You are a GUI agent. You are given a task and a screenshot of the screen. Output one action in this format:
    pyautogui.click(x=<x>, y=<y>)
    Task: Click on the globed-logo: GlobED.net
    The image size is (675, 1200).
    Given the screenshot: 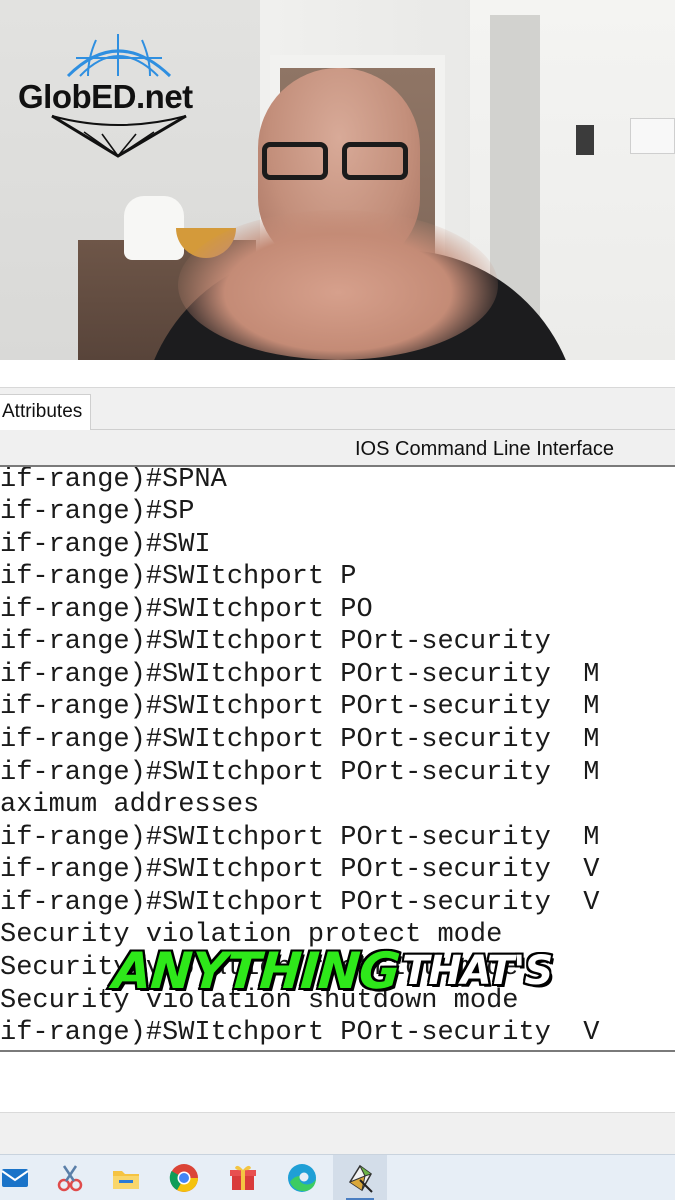 What is the action you would take?
    pyautogui.click(x=125, y=96)
    